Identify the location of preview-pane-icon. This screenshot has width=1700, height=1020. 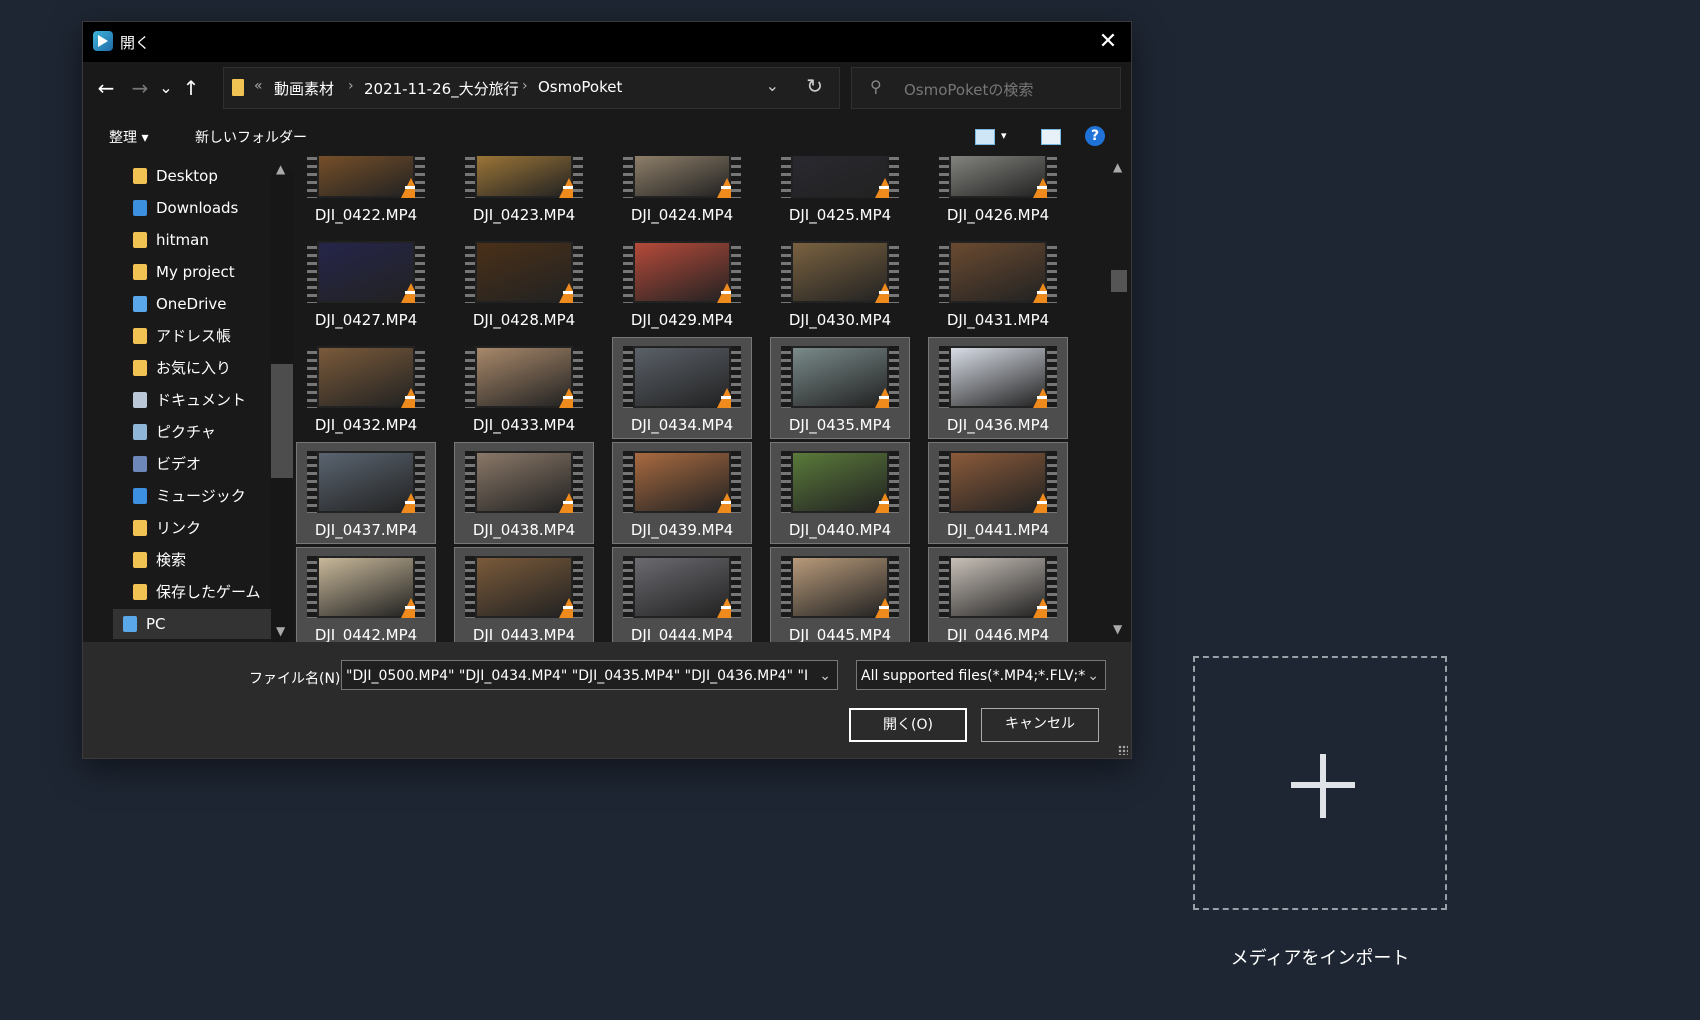
(1051, 137).